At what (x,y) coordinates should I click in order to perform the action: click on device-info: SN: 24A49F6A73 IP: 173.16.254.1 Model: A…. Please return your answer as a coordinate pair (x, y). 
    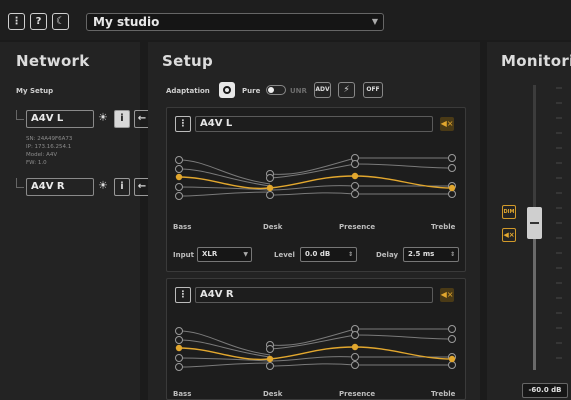
    Looking at the image, I should click on (49, 151).